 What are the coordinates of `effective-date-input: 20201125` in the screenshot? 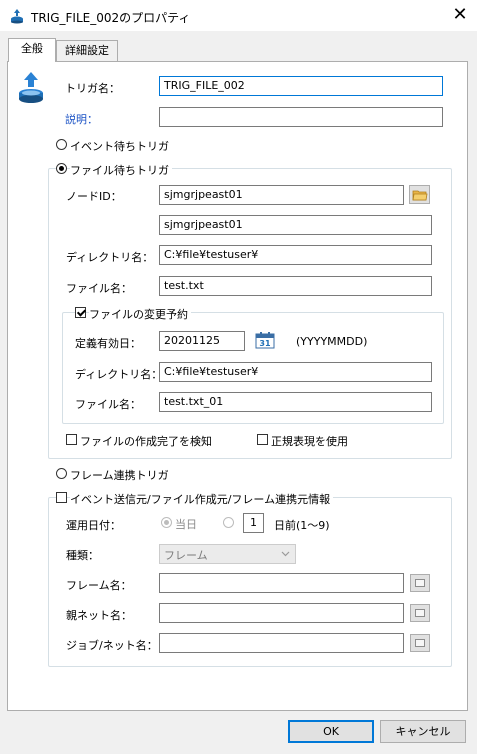 It's located at (202, 341).